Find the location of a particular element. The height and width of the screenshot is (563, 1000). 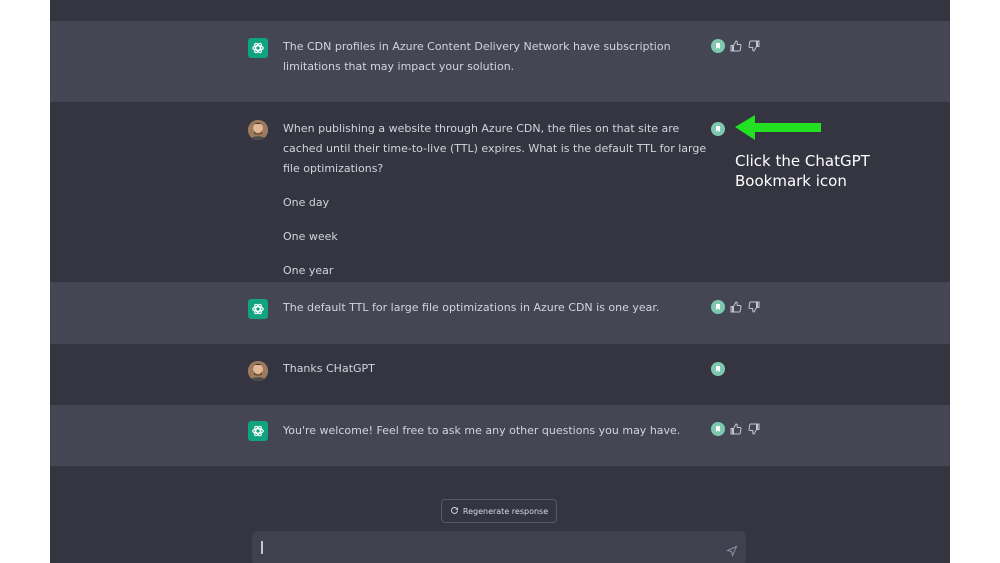

annotation-arrow is located at coordinates (778, 127).